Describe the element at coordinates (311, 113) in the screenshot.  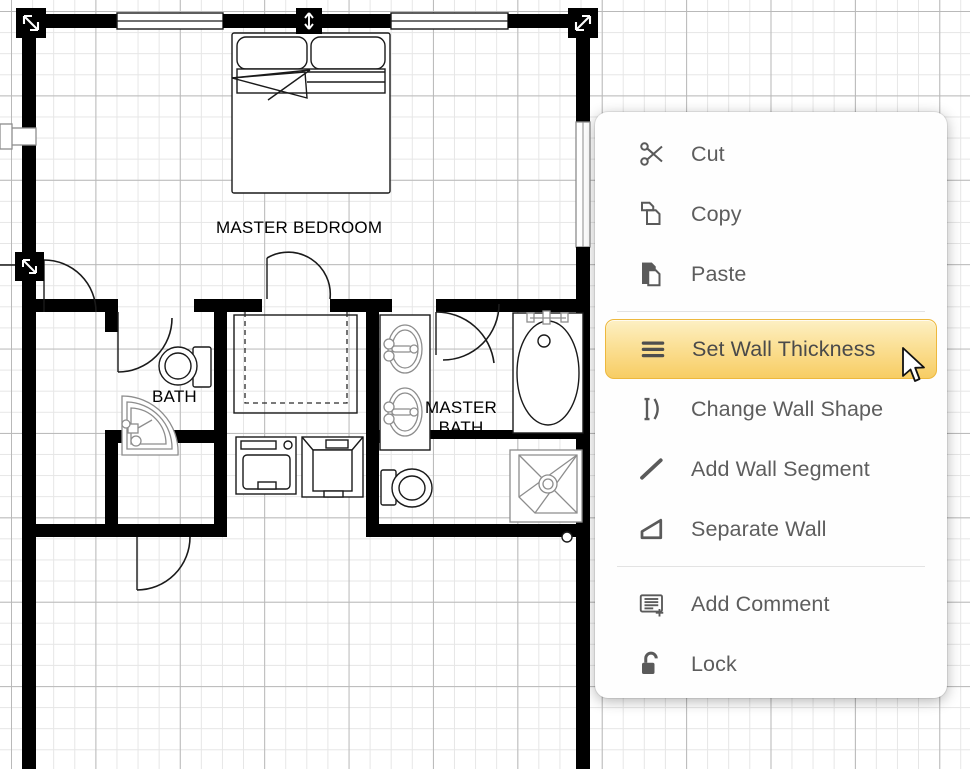
I see `bed-furniture` at that location.